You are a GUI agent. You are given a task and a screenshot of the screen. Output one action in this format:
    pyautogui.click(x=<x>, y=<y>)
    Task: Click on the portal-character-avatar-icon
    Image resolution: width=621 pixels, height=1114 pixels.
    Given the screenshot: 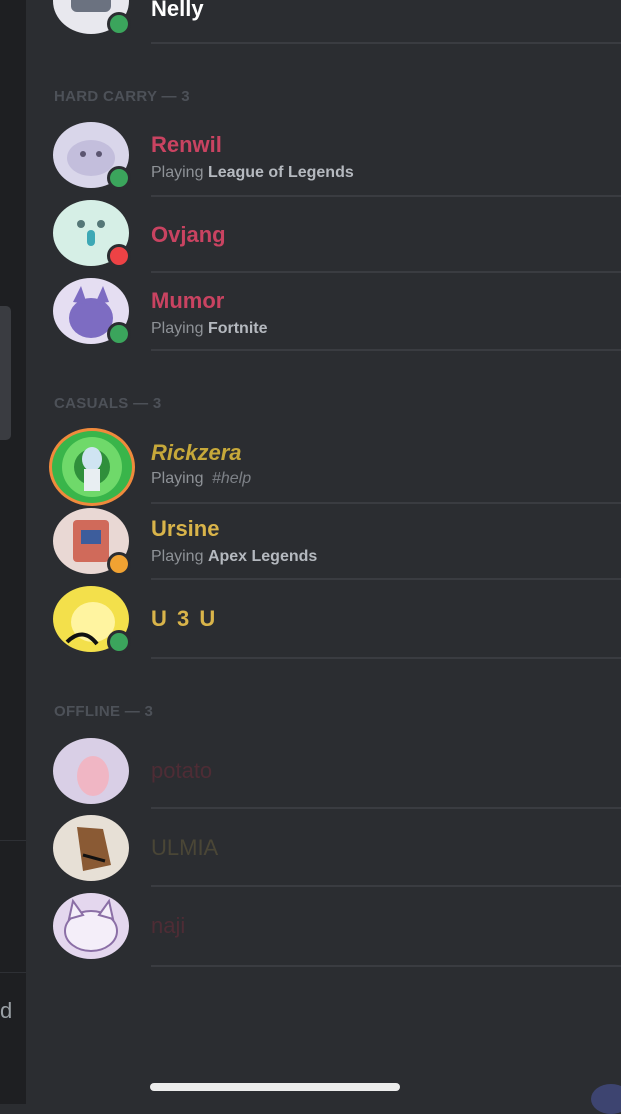 What is the action you would take?
    pyautogui.click(x=92, y=467)
    